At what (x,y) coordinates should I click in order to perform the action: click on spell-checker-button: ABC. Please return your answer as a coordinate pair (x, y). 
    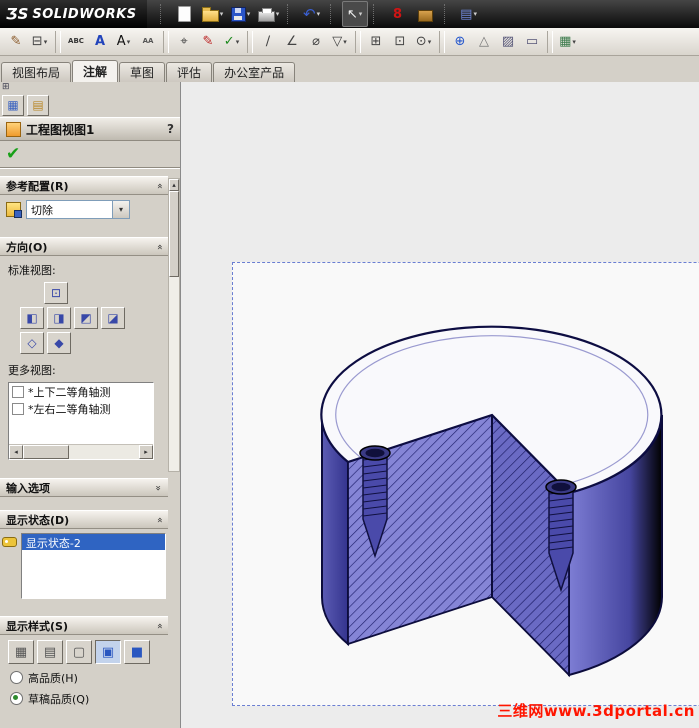
    Looking at the image, I should click on (76, 42).